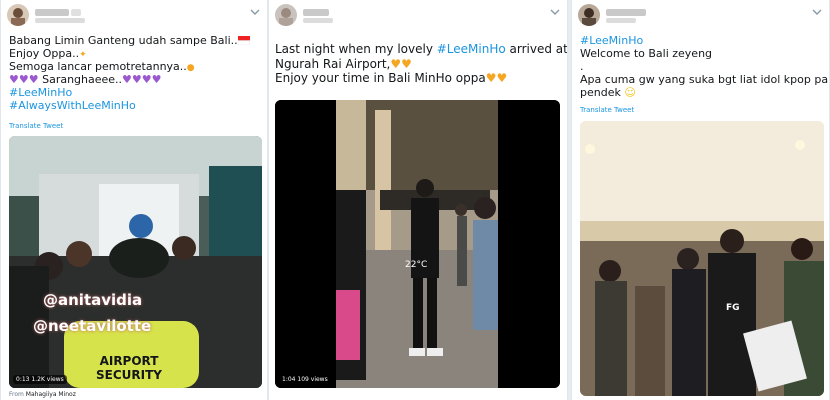 The height and width of the screenshot is (400, 830). Describe the element at coordinates (243, 40) in the screenshot. I see `hibiscus-flag-icon` at that location.